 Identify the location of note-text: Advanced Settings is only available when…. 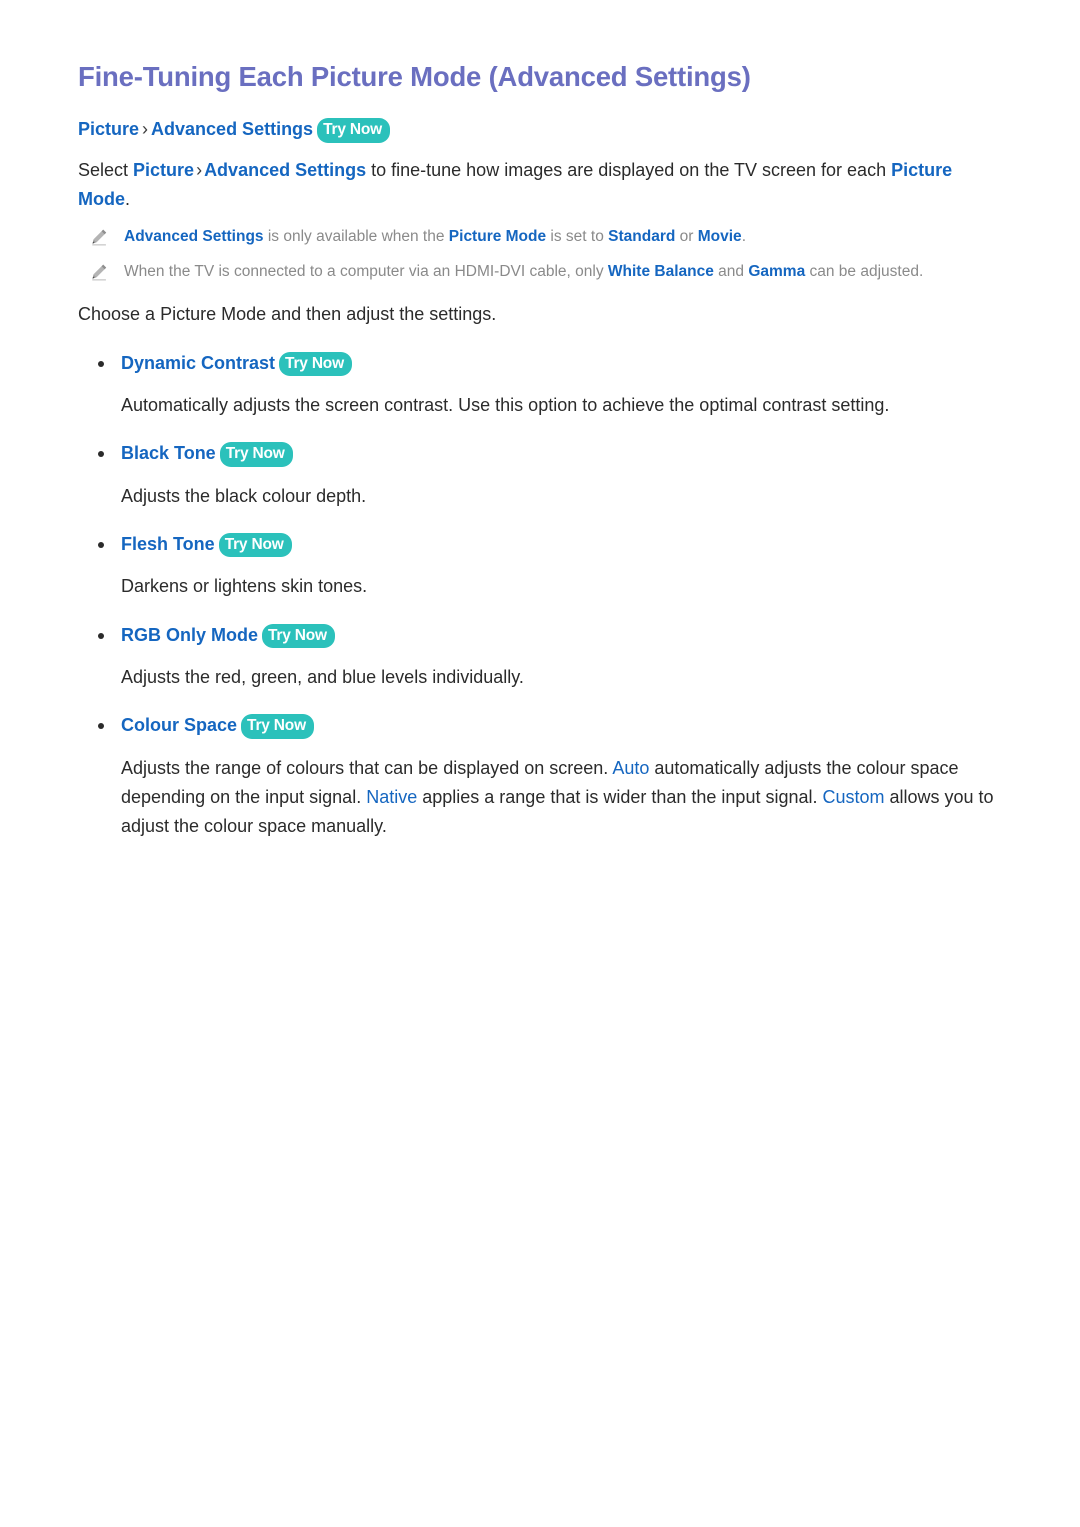
(435, 236).